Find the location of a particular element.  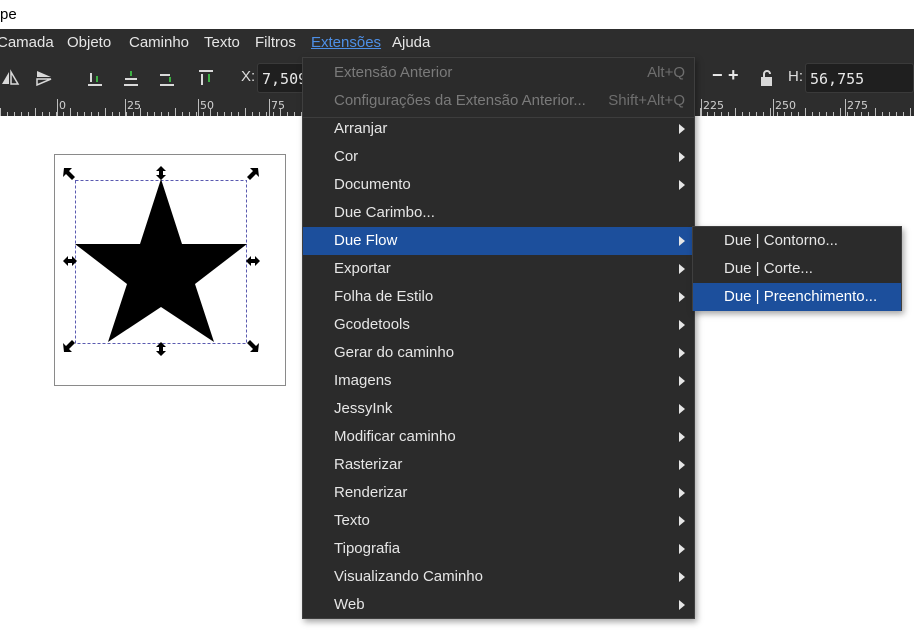

menu-item-web: Web is located at coordinates (498, 605).